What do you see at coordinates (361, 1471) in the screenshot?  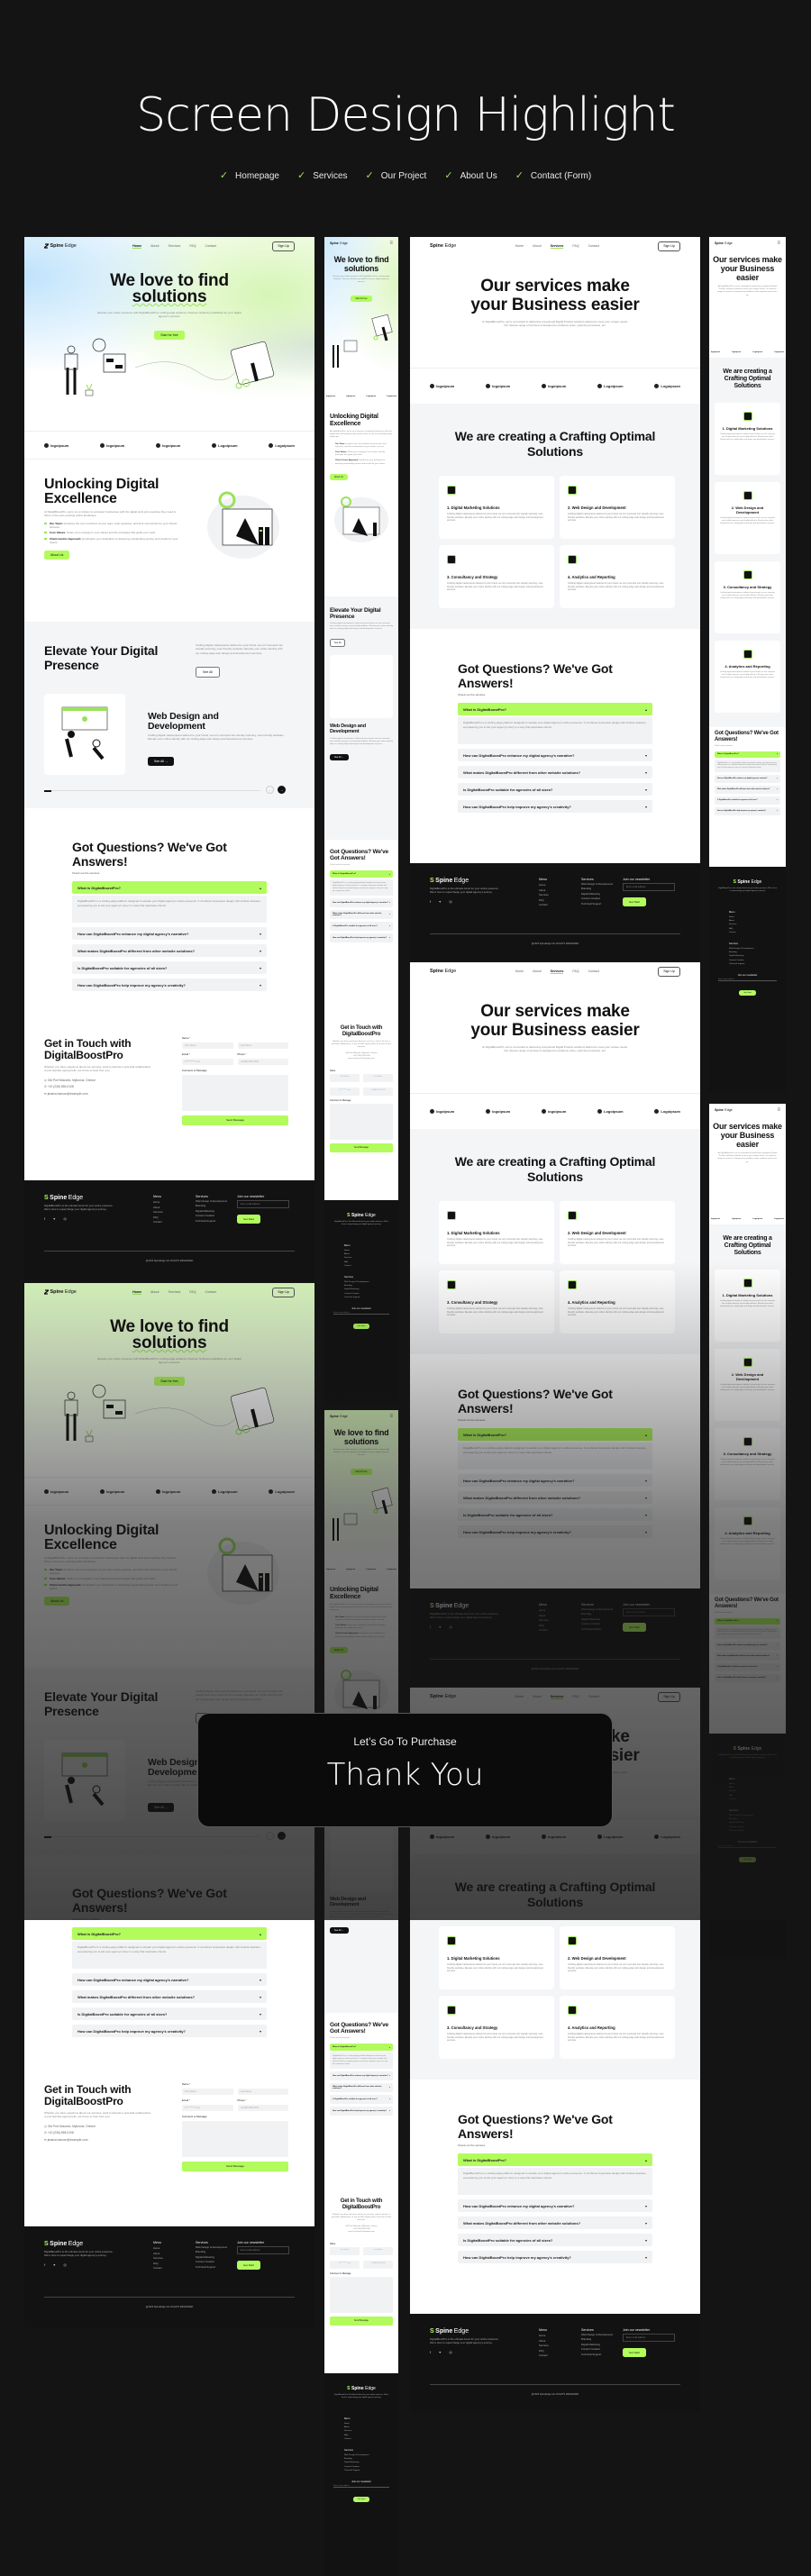 I see `start-free-button: Start for free` at bounding box center [361, 1471].